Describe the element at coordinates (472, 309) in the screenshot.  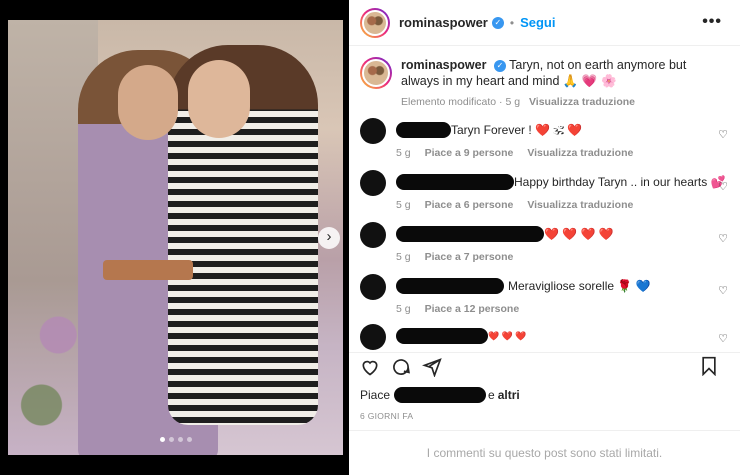
I see `comment-likes: Piace a 12 persone` at that location.